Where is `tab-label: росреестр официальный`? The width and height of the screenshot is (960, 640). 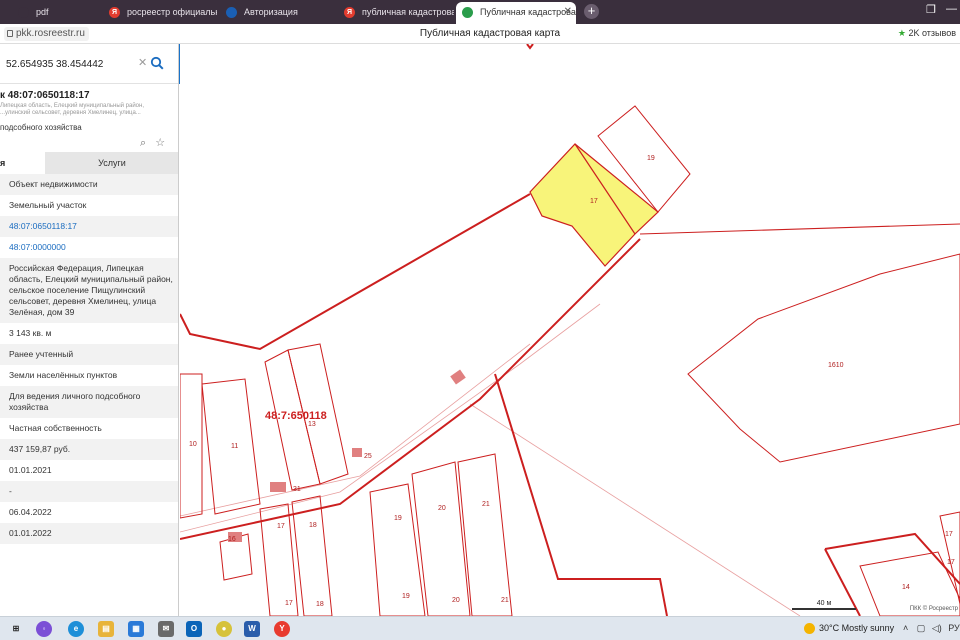 tab-label: росреестр официальный is located at coordinates (172, 12).